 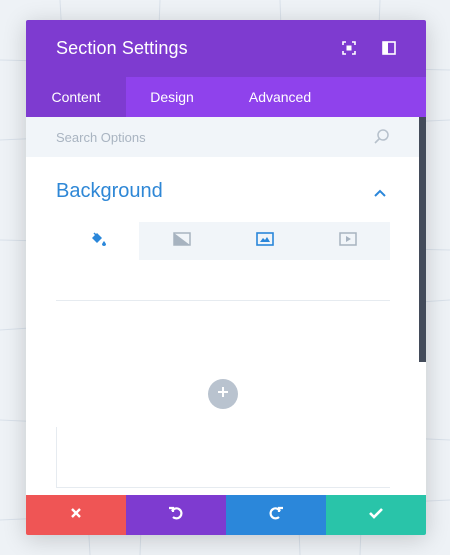 I want to click on close-icon, so click(x=76, y=515).